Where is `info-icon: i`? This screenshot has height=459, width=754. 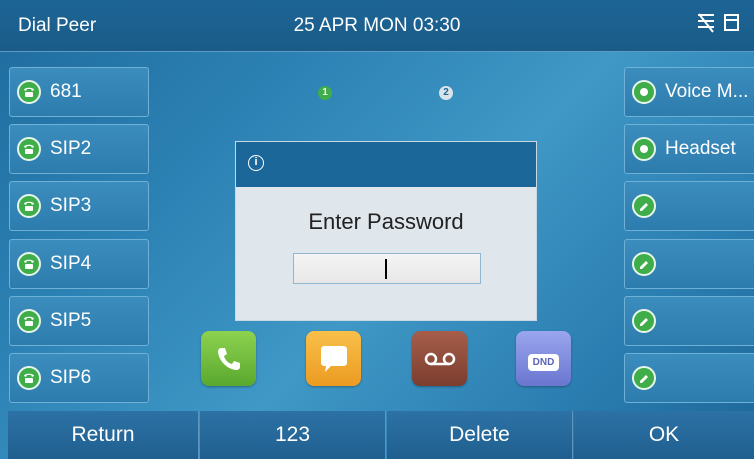 info-icon: i is located at coordinates (256, 163).